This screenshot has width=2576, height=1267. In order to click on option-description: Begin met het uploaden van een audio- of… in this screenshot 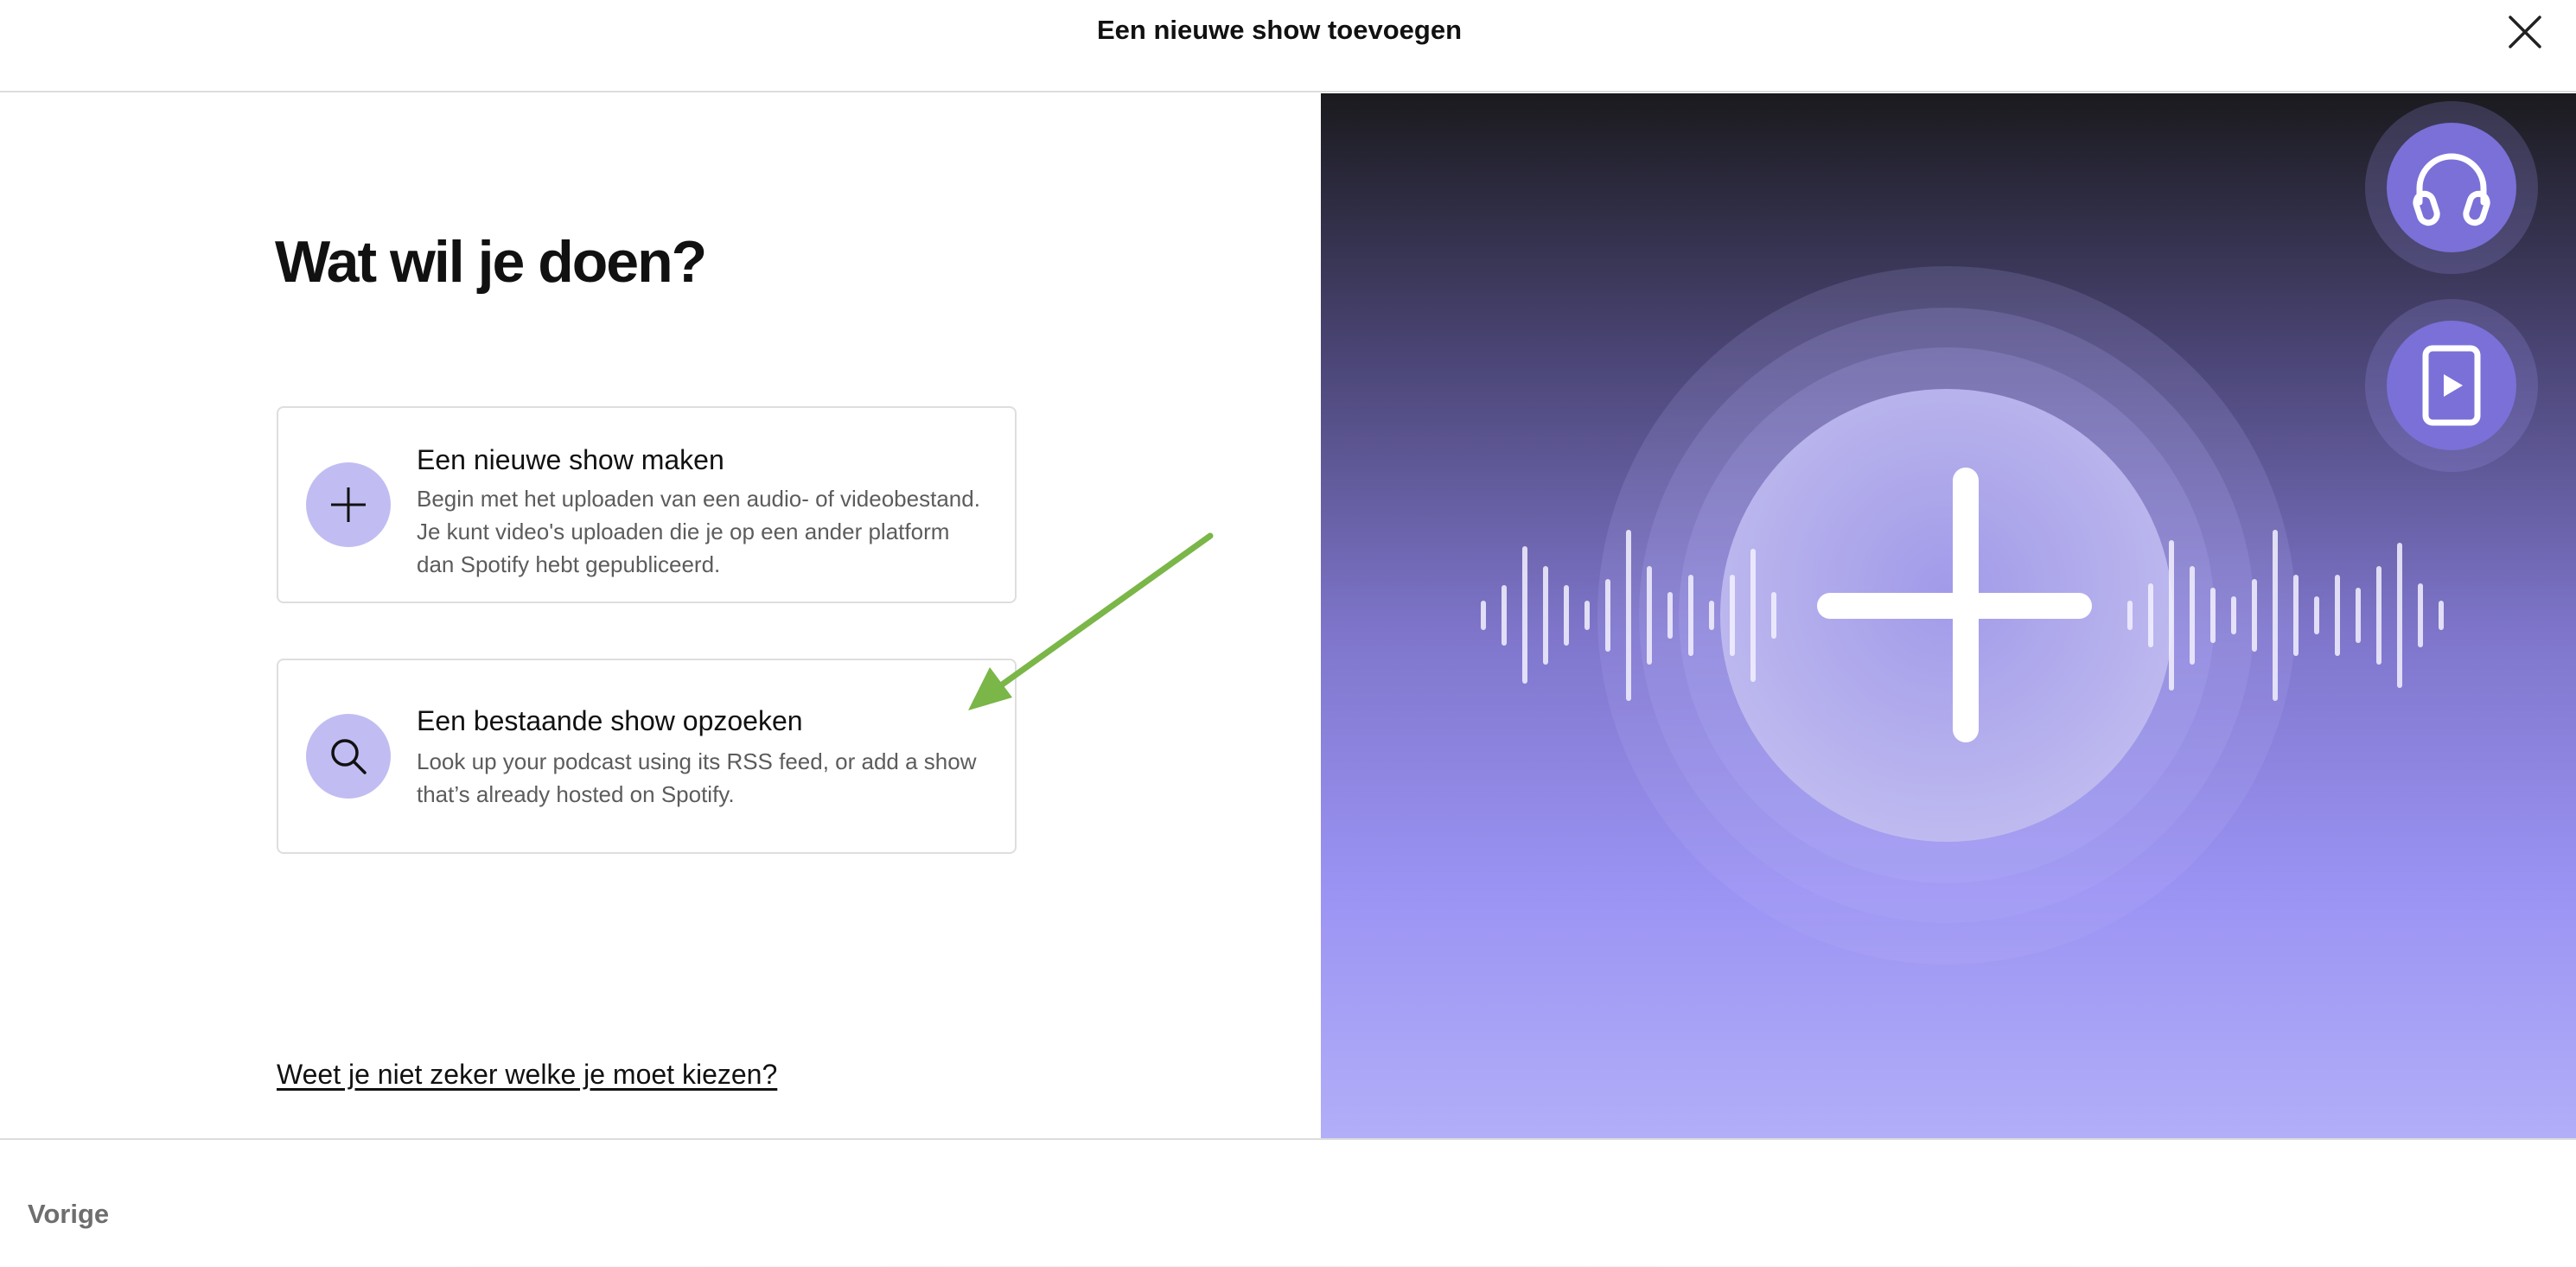, I will do `click(698, 531)`.